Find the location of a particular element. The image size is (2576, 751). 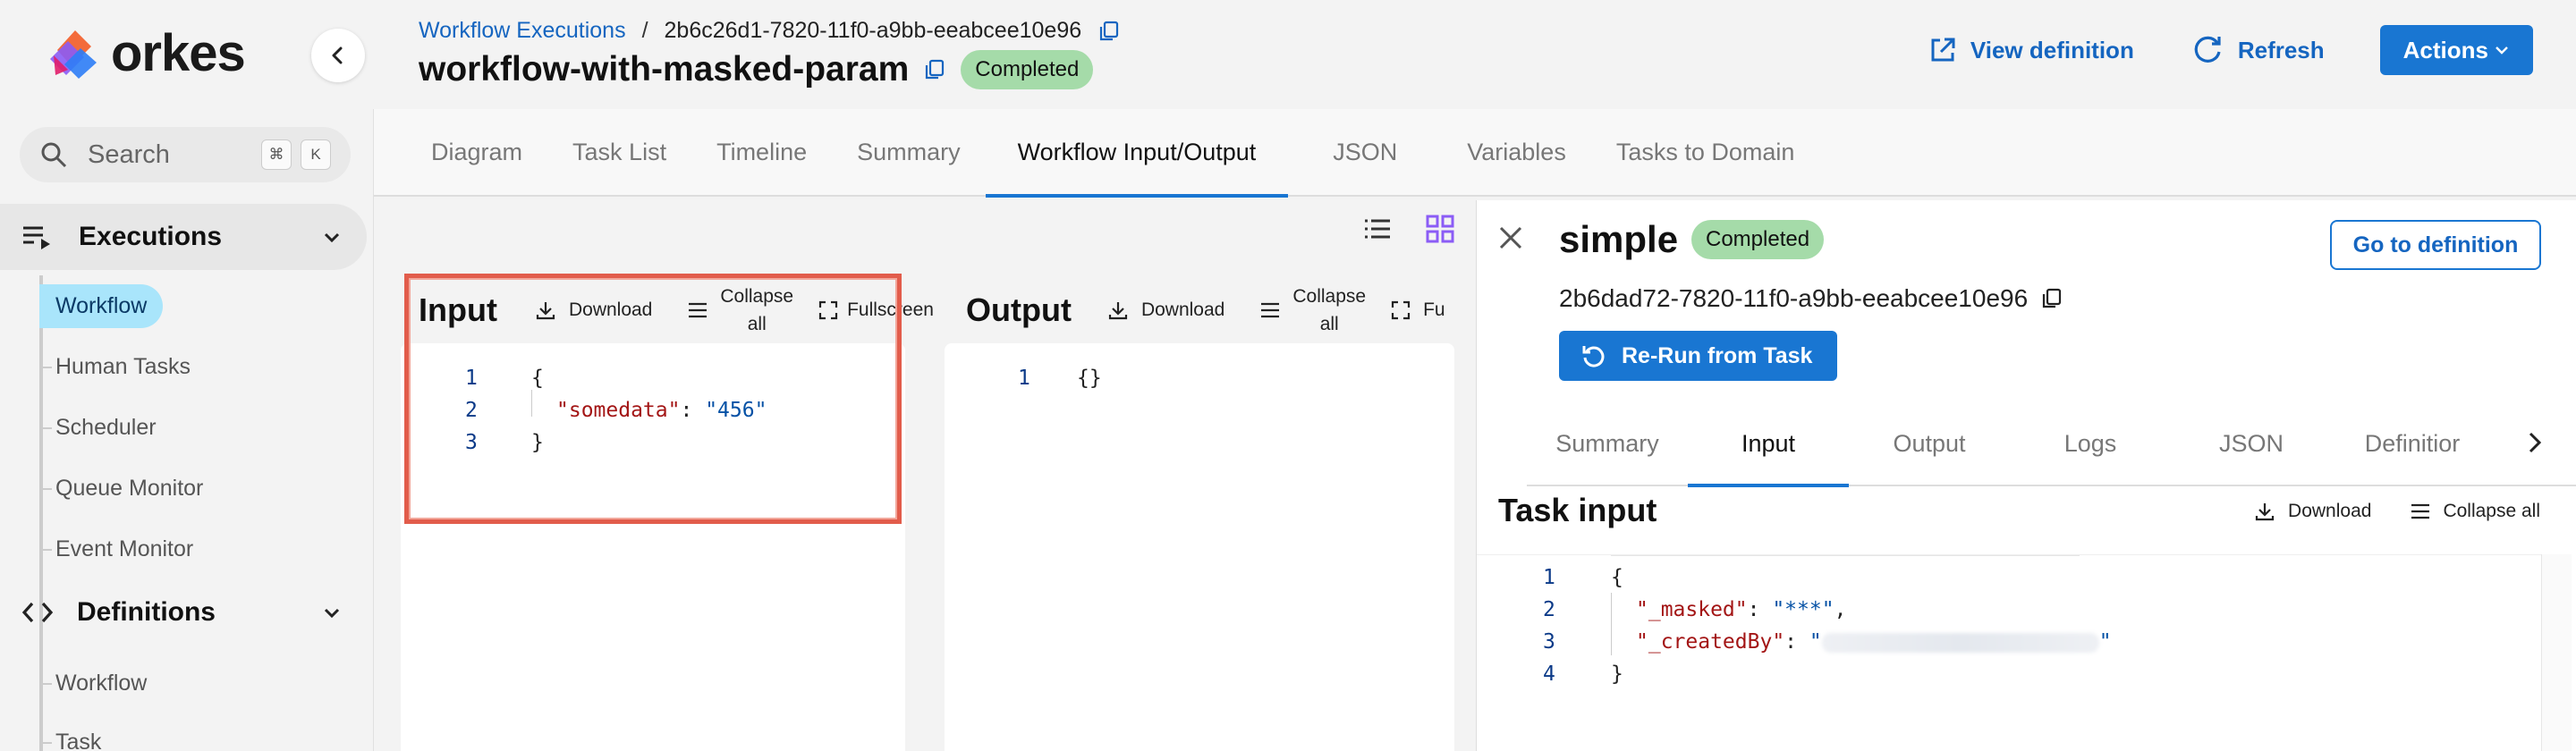

view-definition-button: View definition is located at coordinates (2031, 50).